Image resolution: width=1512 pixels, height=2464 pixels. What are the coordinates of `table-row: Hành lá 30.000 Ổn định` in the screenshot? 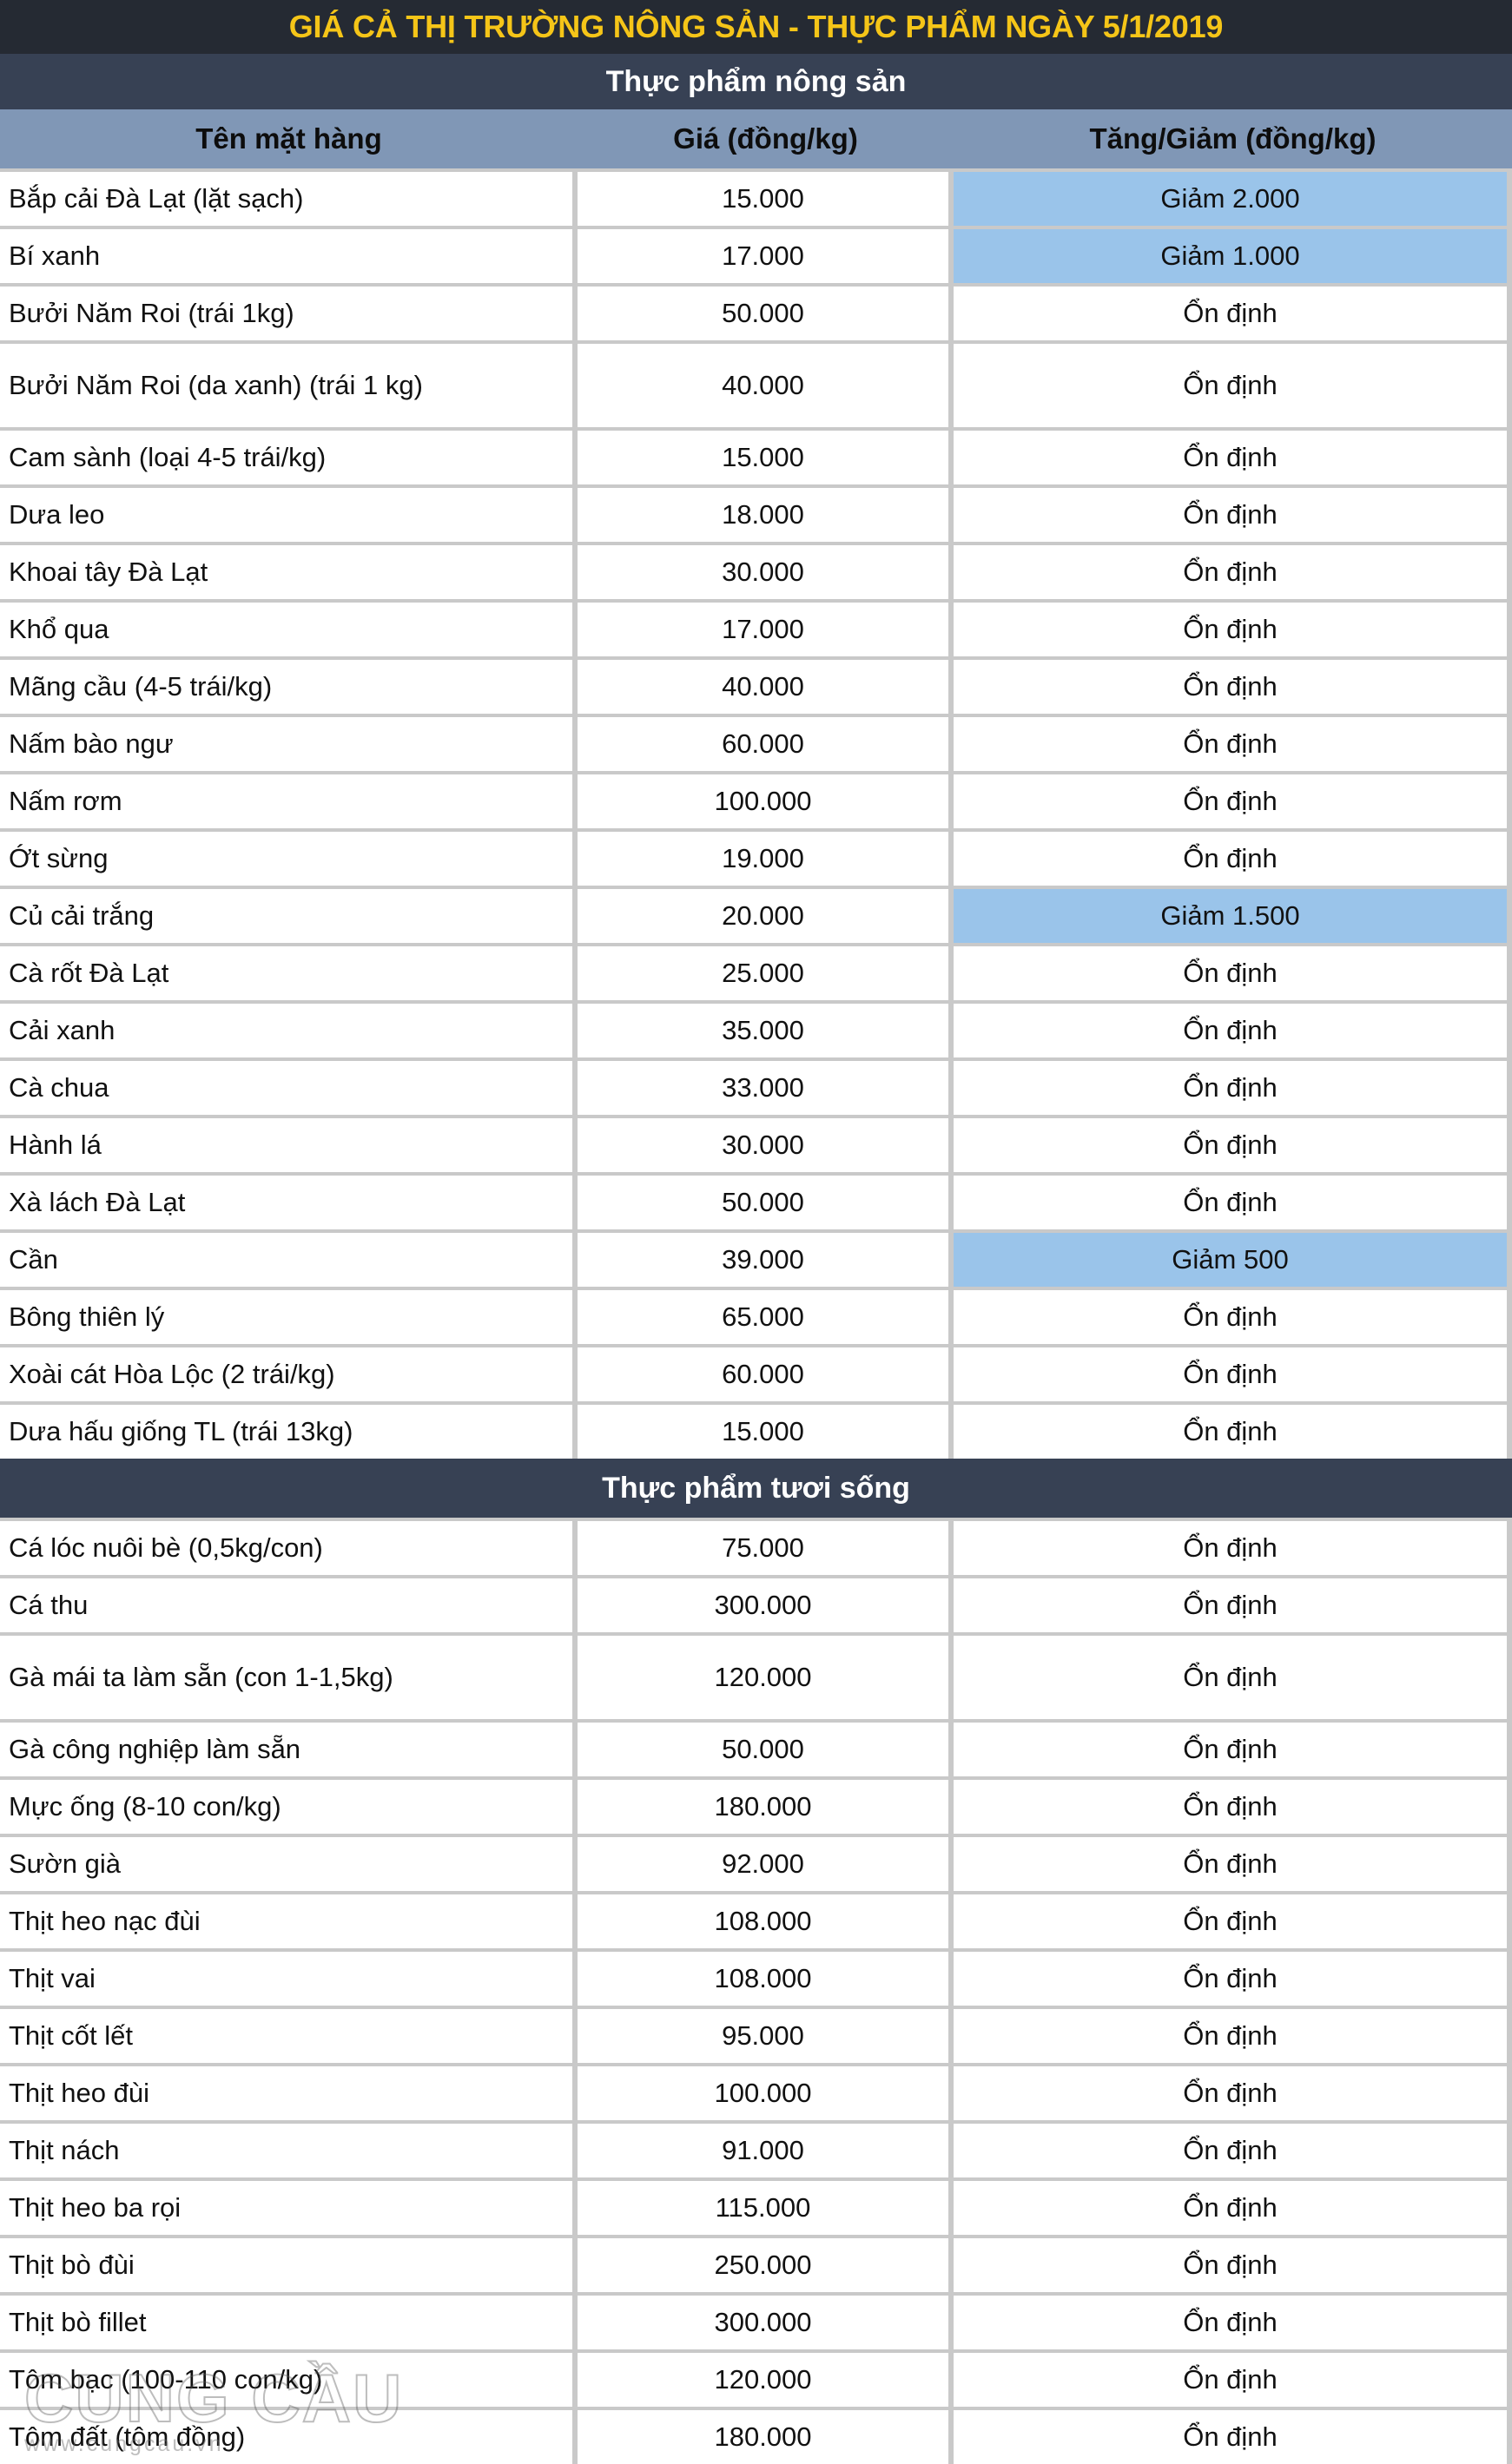 It's located at (756, 1143).